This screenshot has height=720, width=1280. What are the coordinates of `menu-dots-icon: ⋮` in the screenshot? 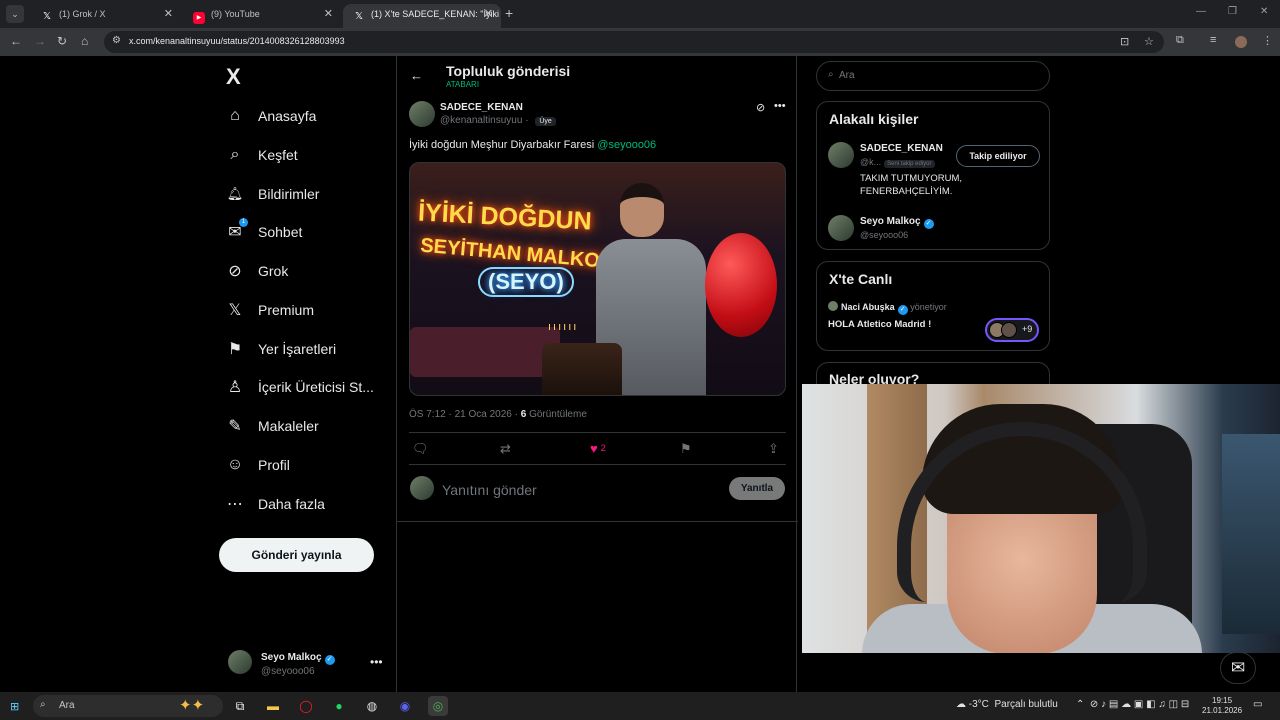 It's located at (1267, 40).